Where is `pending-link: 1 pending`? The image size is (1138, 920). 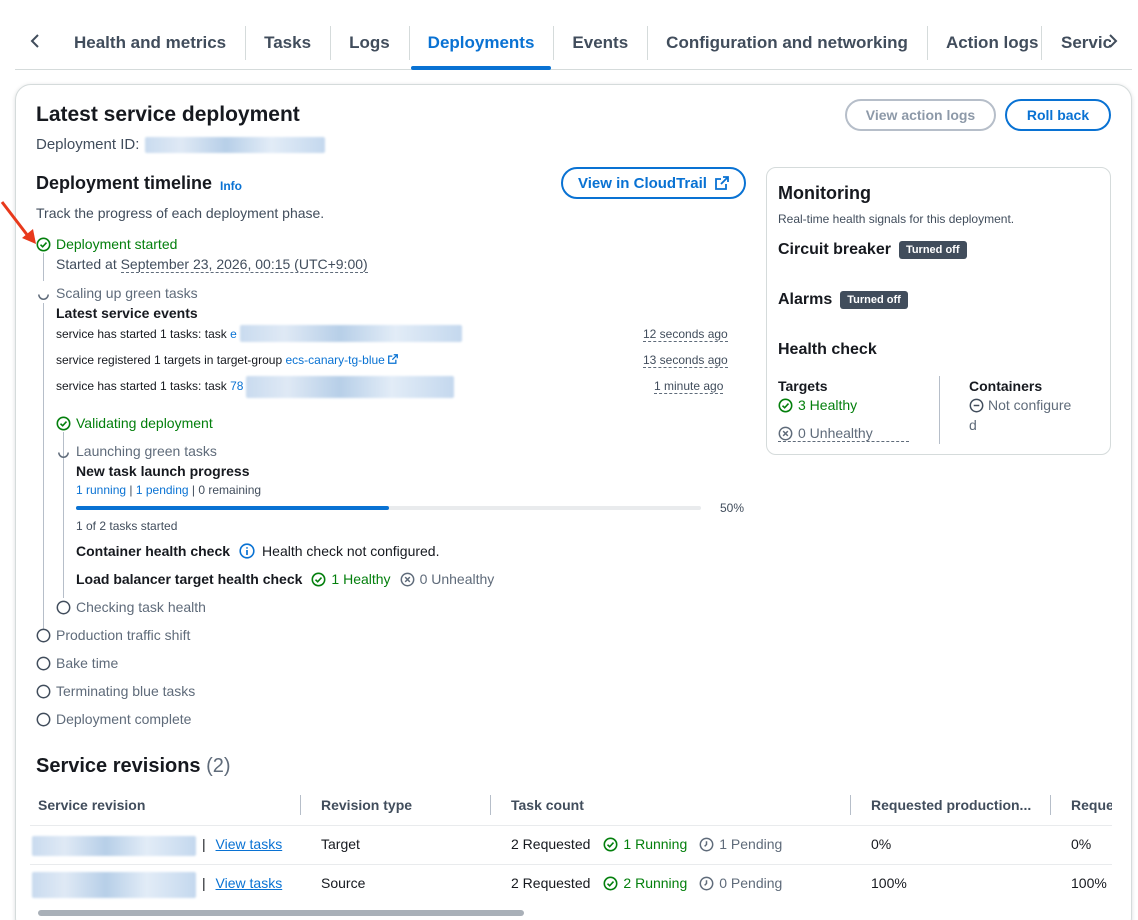
pending-link: 1 pending is located at coordinates (162, 490).